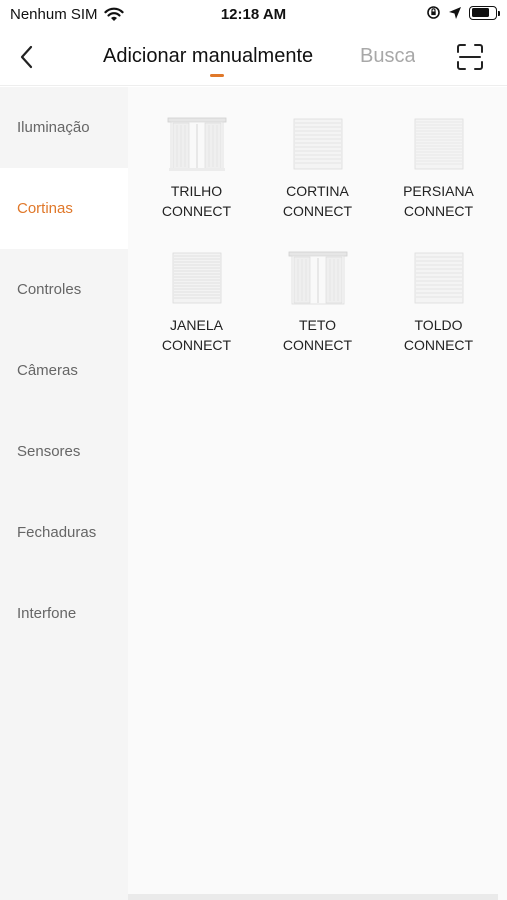 The width and height of the screenshot is (507, 900). Describe the element at coordinates (439, 145) in the screenshot. I see `venetian-blind-icon` at that location.